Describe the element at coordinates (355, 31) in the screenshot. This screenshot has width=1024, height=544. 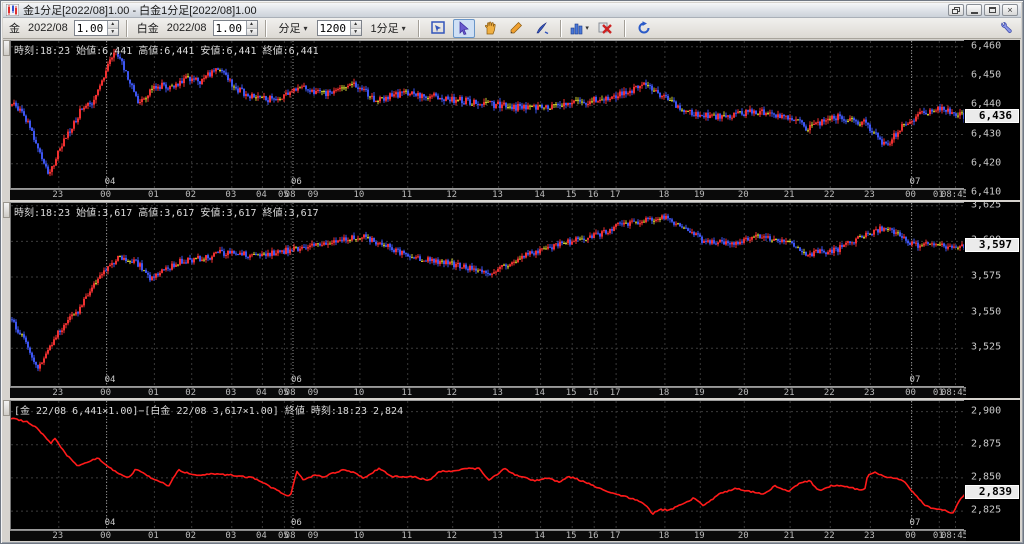
I see `bar-count-down: ▼` at that location.